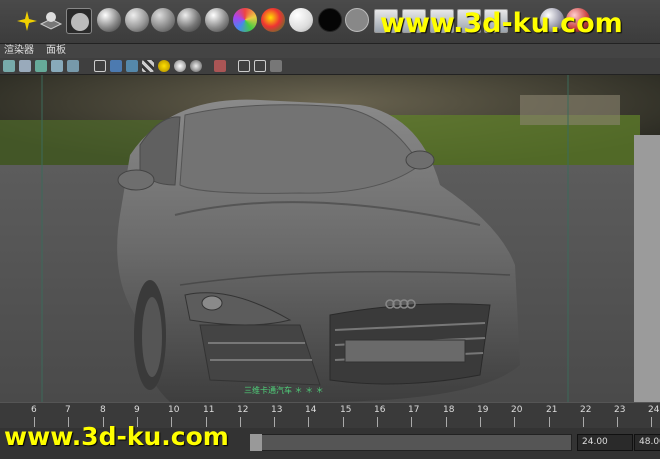  I want to click on shader-network-icon, so click(51, 21).